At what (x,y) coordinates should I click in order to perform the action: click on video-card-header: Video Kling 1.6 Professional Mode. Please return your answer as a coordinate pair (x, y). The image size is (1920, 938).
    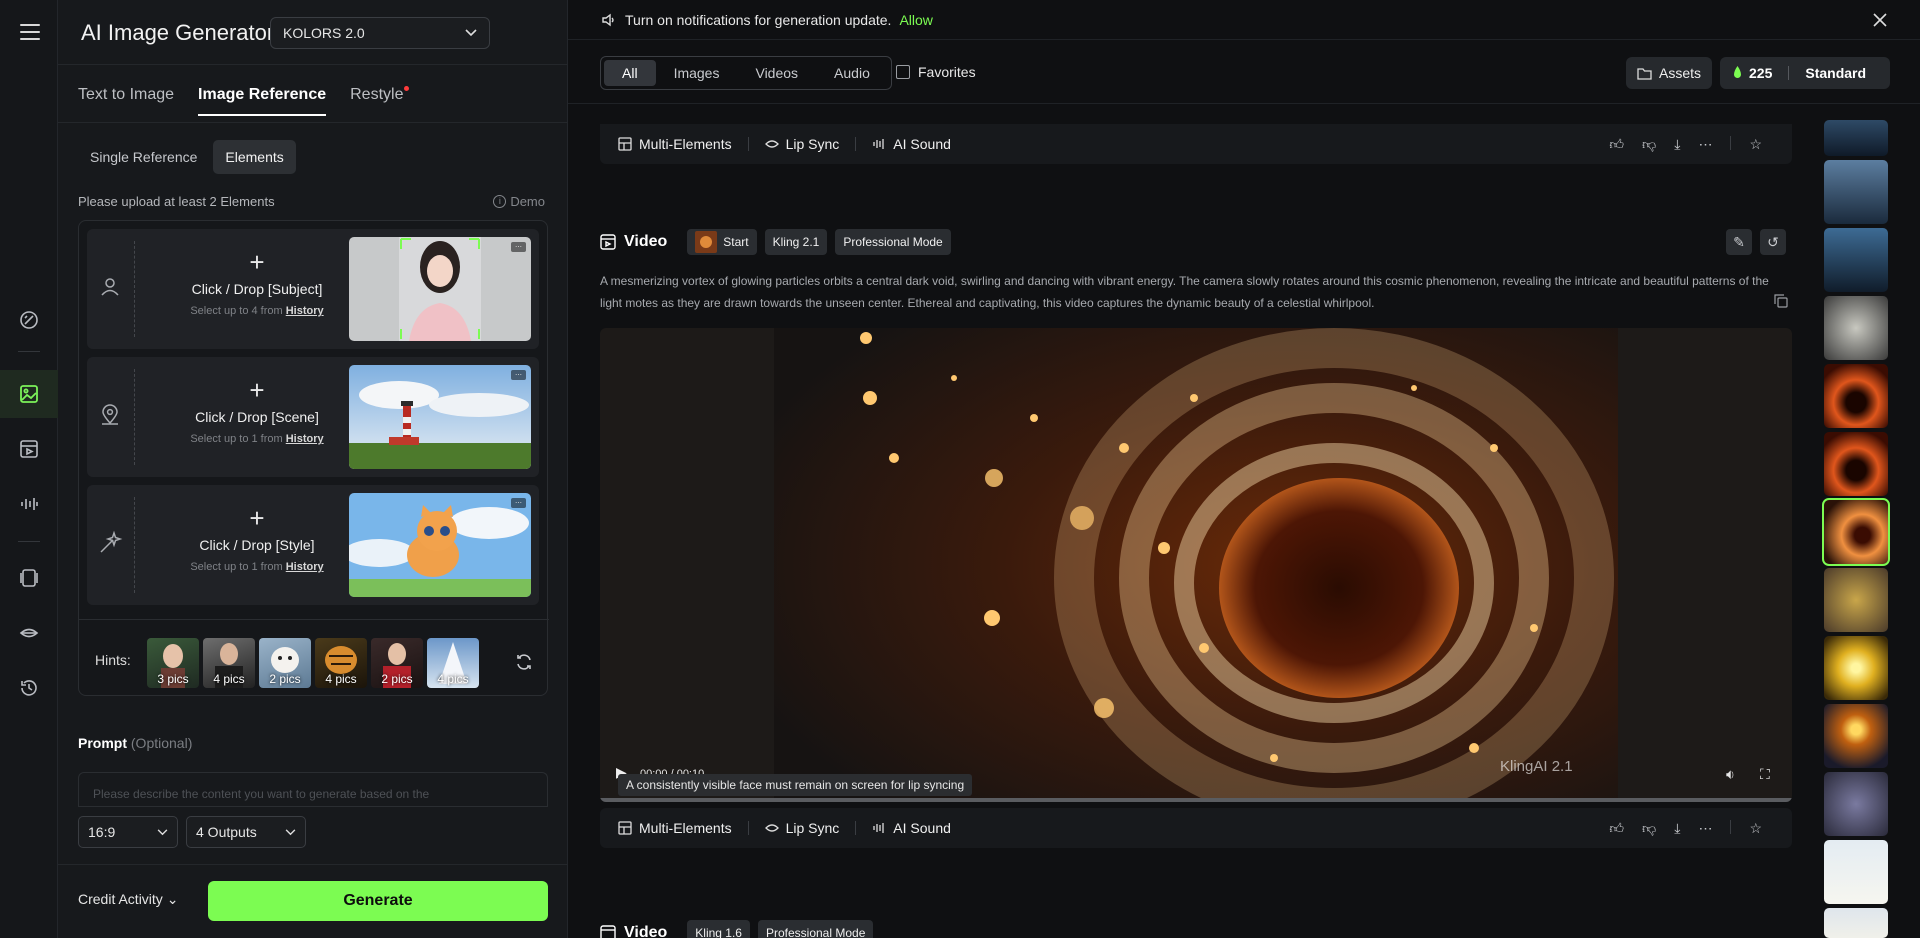
    Looking at the image, I should click on (737, 929).